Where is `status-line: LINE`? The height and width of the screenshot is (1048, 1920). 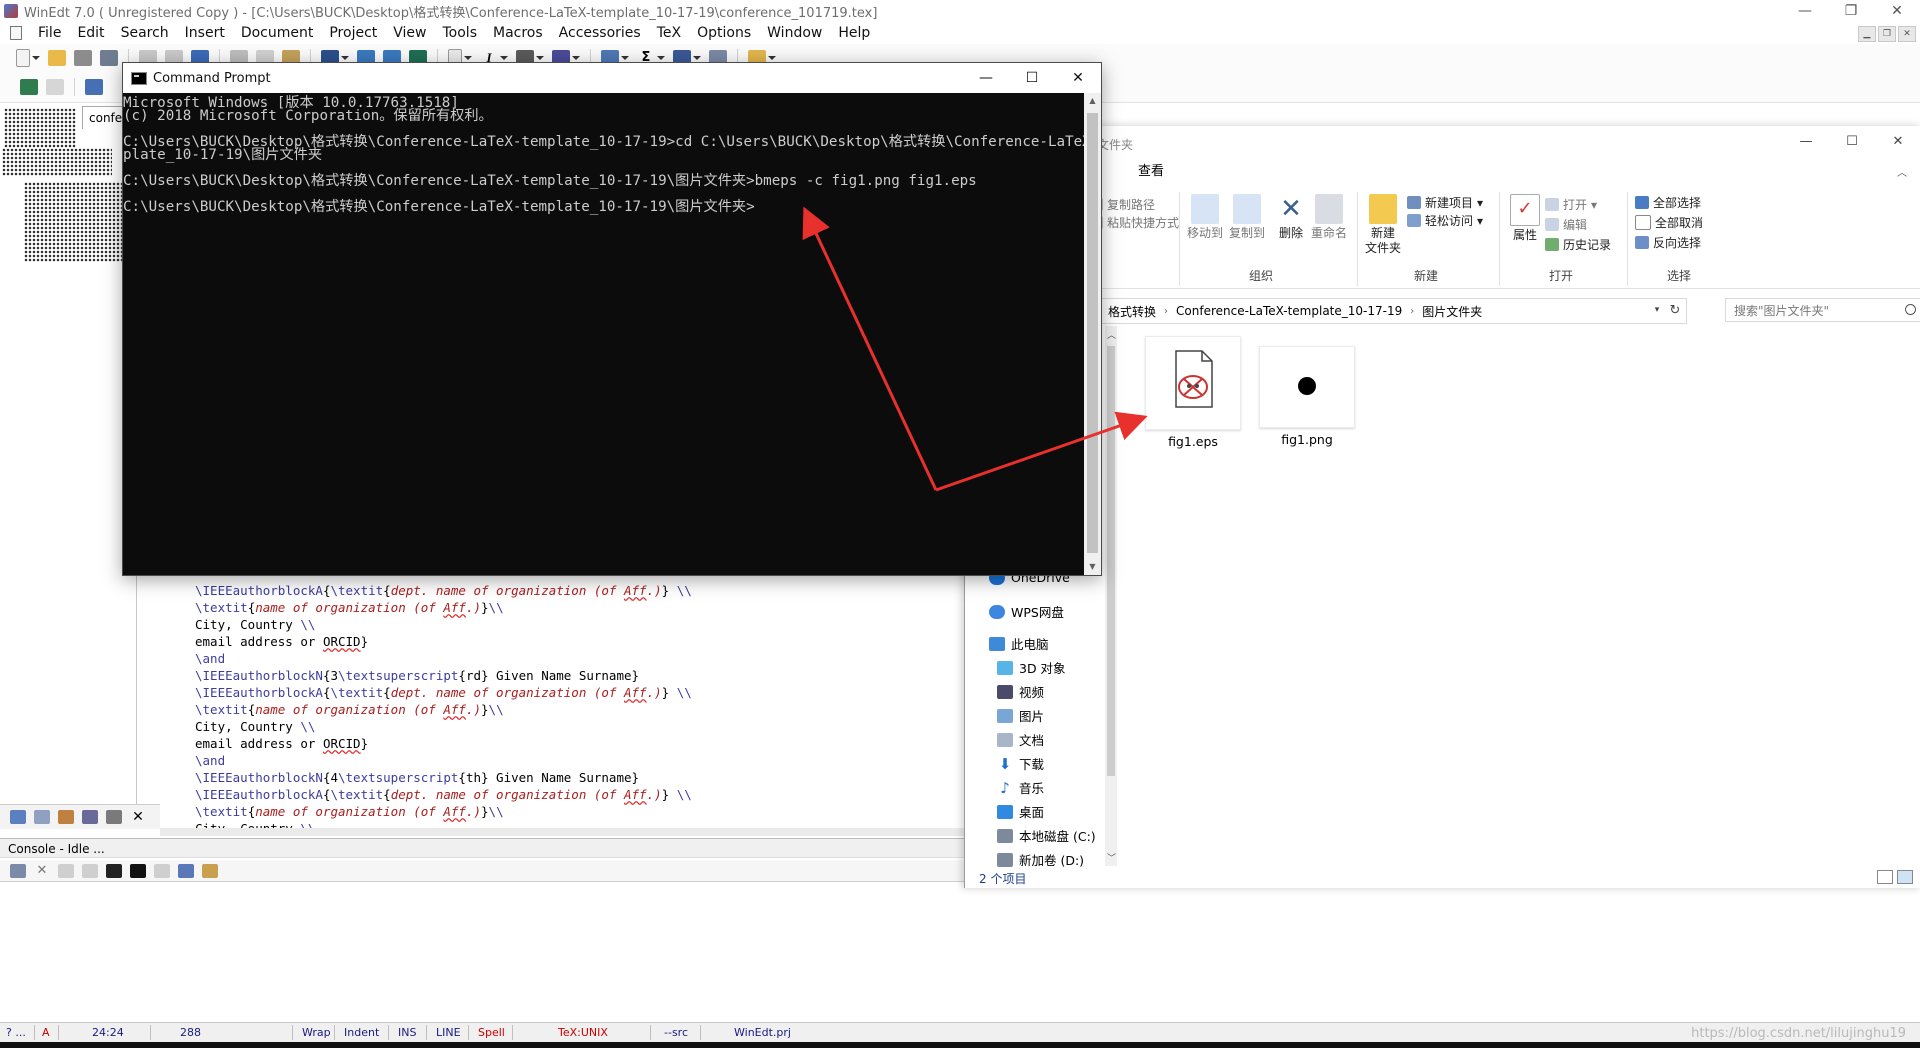
status-line: LINE is located at coordinates (448, 1032).